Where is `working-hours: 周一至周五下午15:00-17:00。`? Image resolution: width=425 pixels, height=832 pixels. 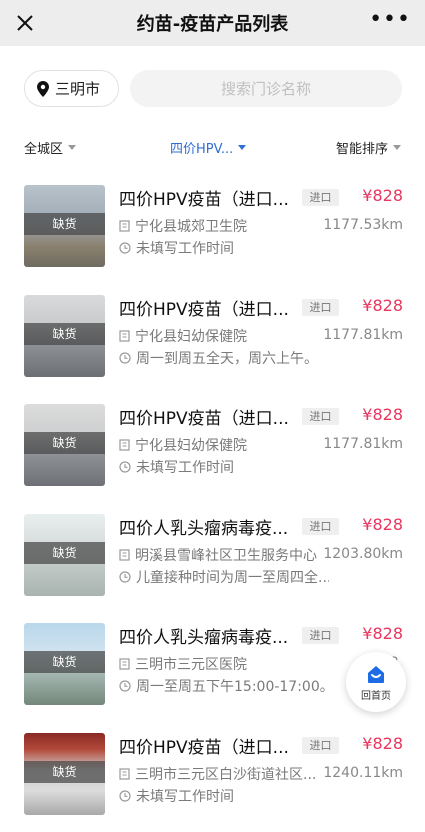
working-hours: 周一至周五下午15:00-17:00。 is located at coordinates (224, 686).